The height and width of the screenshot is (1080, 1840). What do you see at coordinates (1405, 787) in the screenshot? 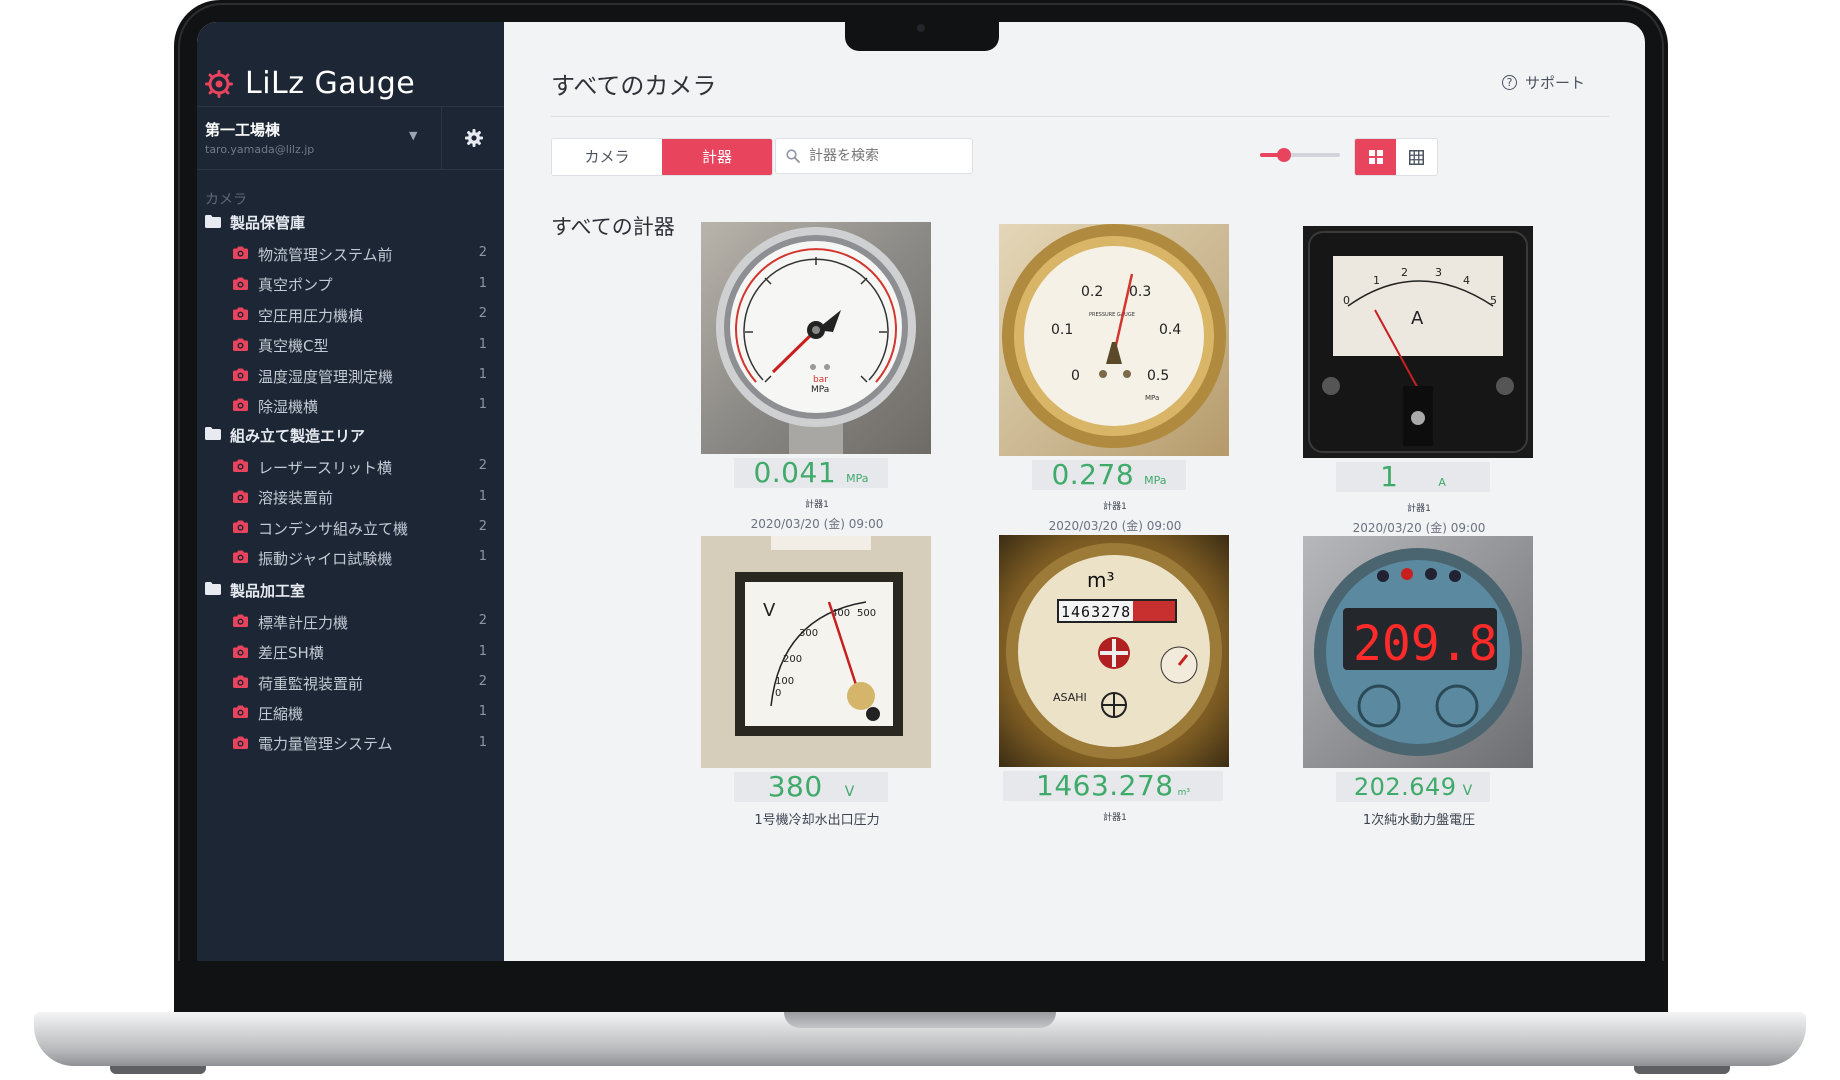
I see `meter-value: 202.649` at bounding box center [1405, 787].